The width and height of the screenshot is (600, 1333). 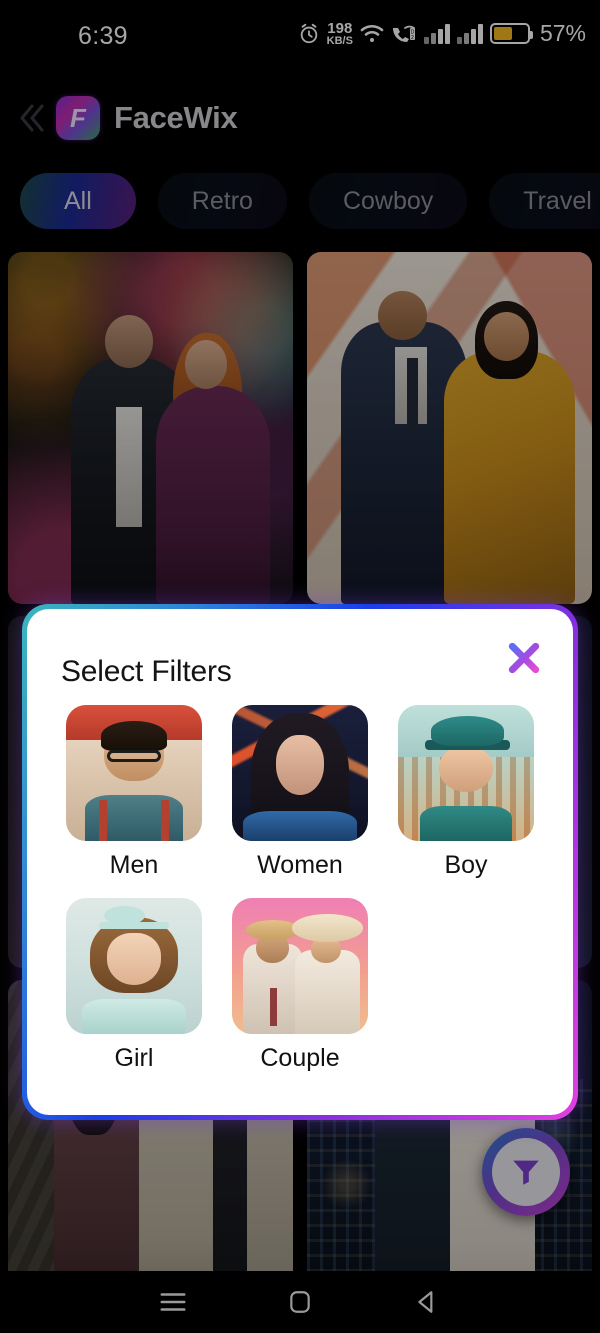 I want to click on filter-option-women: Women, so click(x=300, y=792).